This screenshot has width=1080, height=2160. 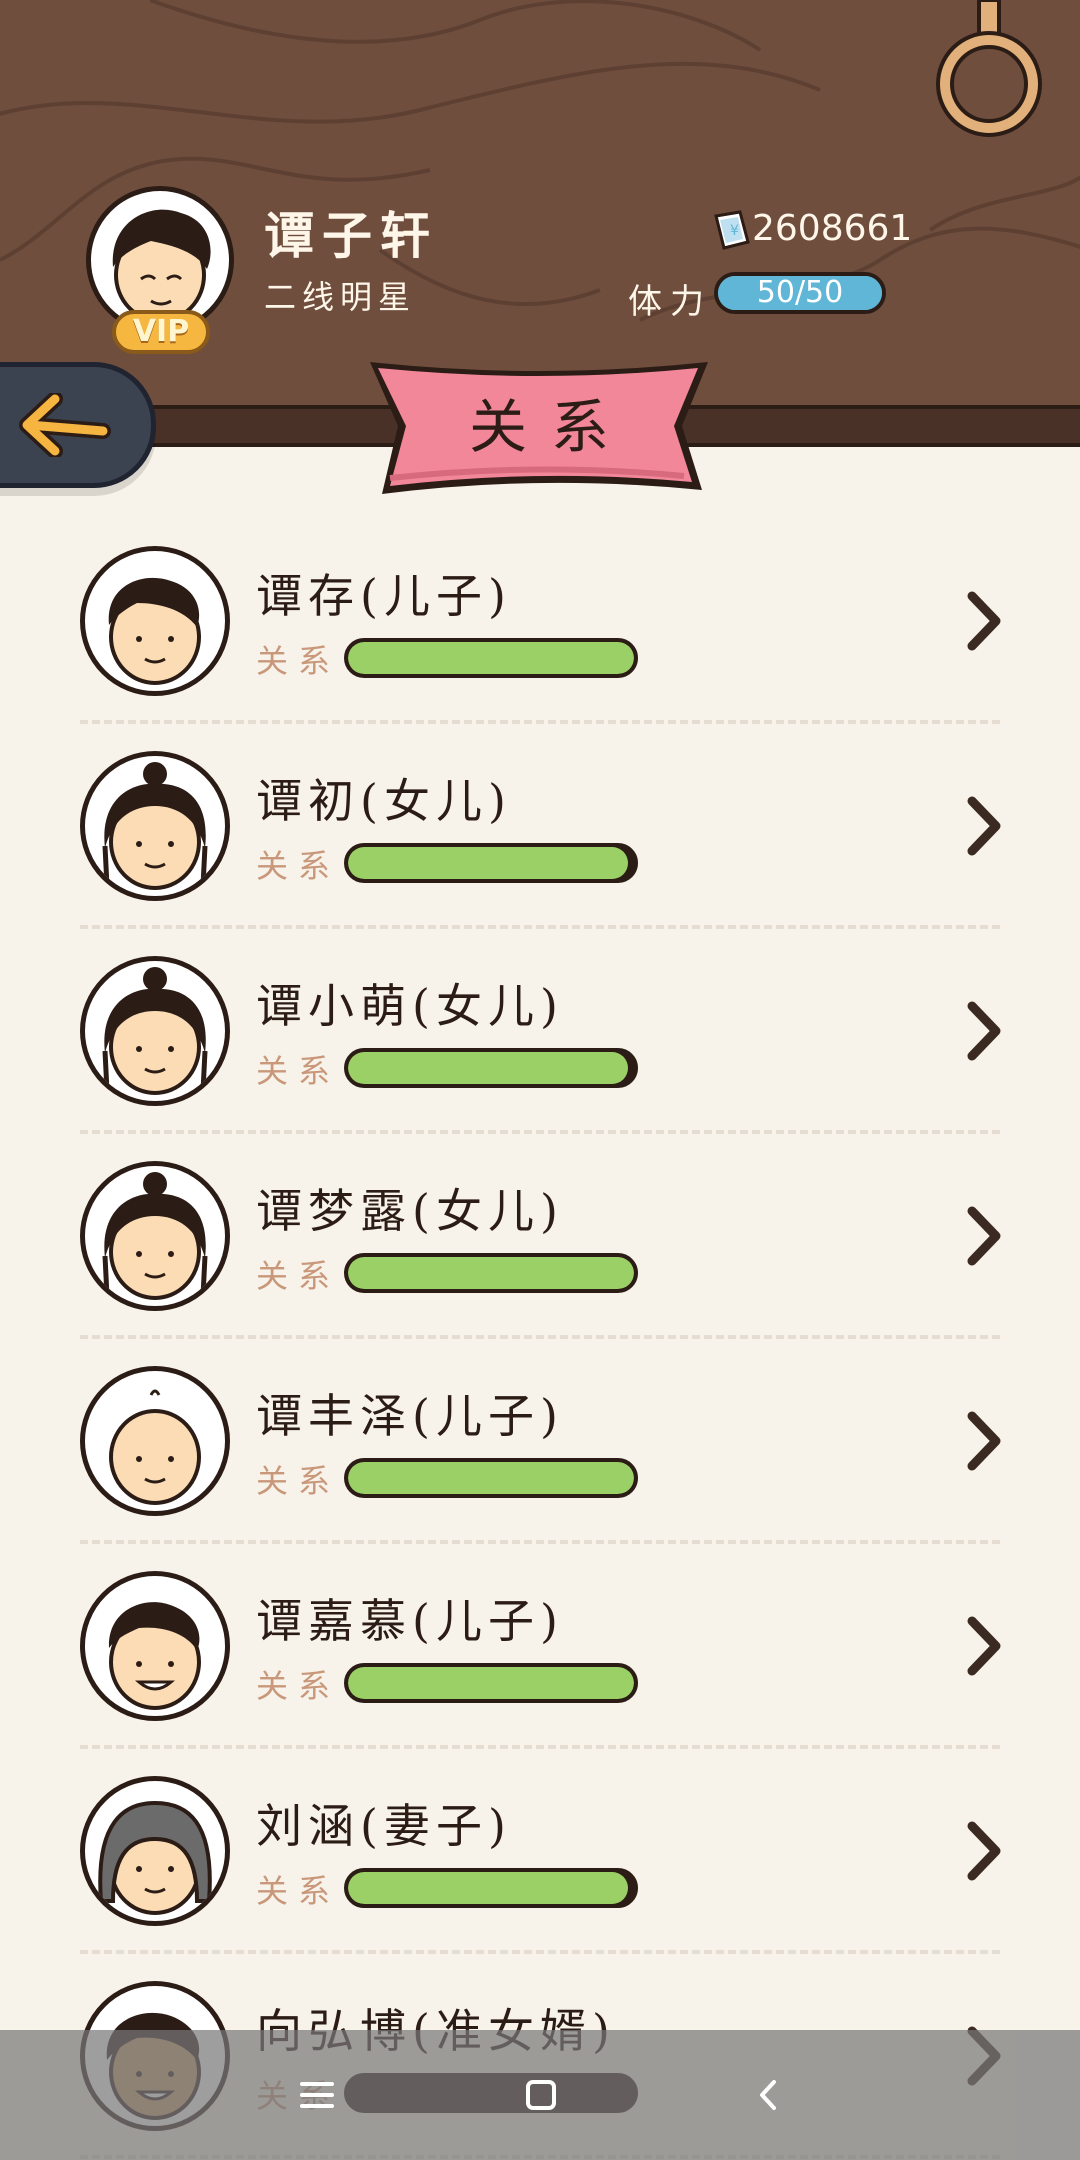 I want to click on boy-face-icon, so click(x=154, y=631).